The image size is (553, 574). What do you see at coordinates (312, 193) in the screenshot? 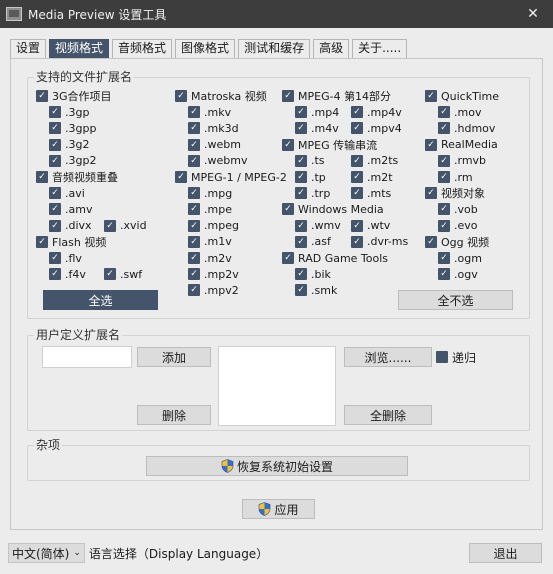
I see `extension-checkbox: ✓ .trp` at bounding box center [312, 193].